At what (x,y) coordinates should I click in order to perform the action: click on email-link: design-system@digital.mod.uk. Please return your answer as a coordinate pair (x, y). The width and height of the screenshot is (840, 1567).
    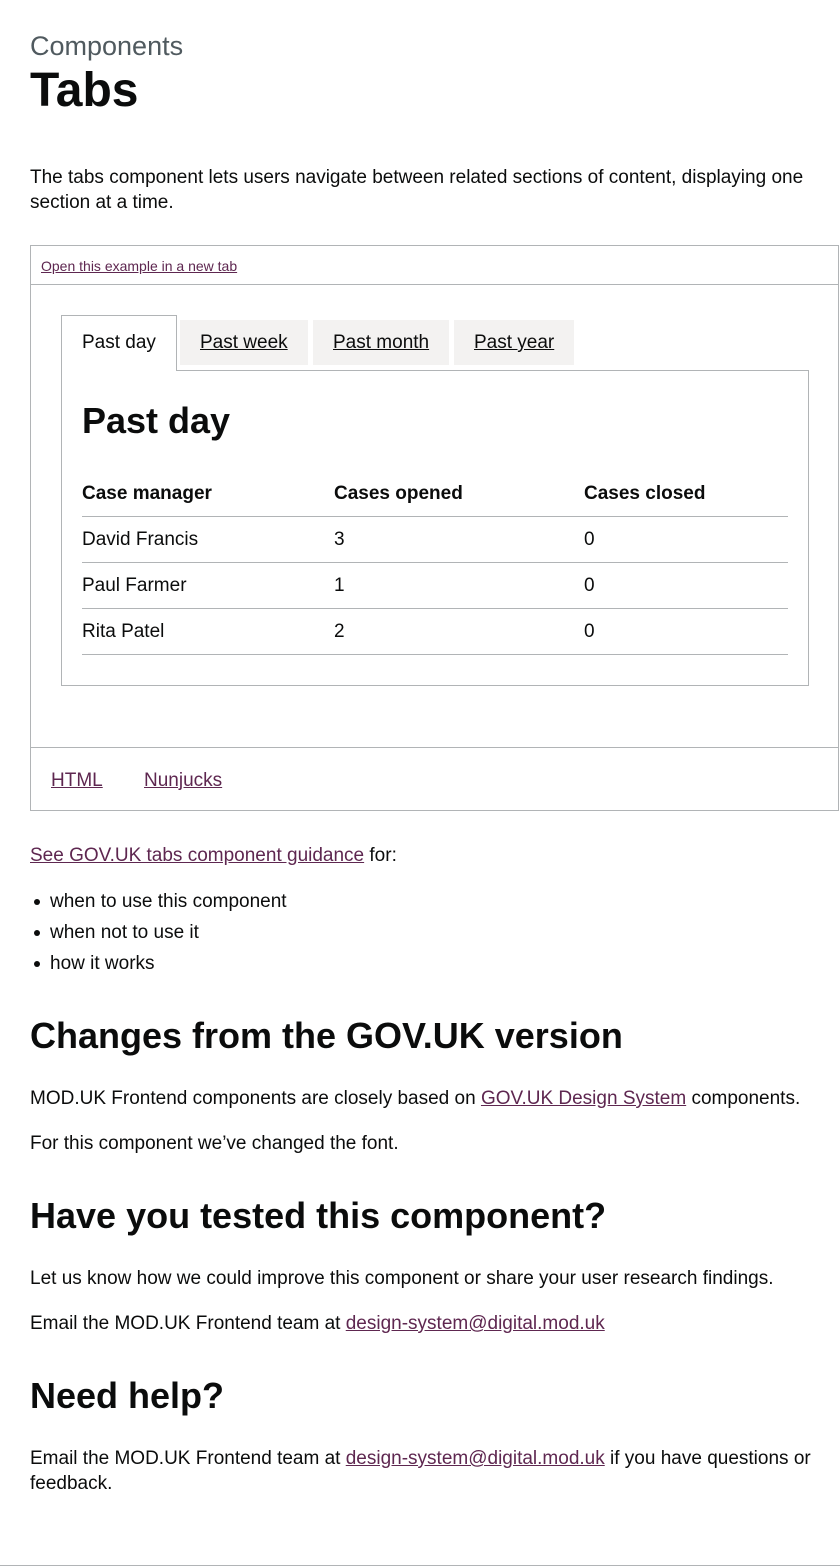
    Looking at the image, I should click on (475, 1323).